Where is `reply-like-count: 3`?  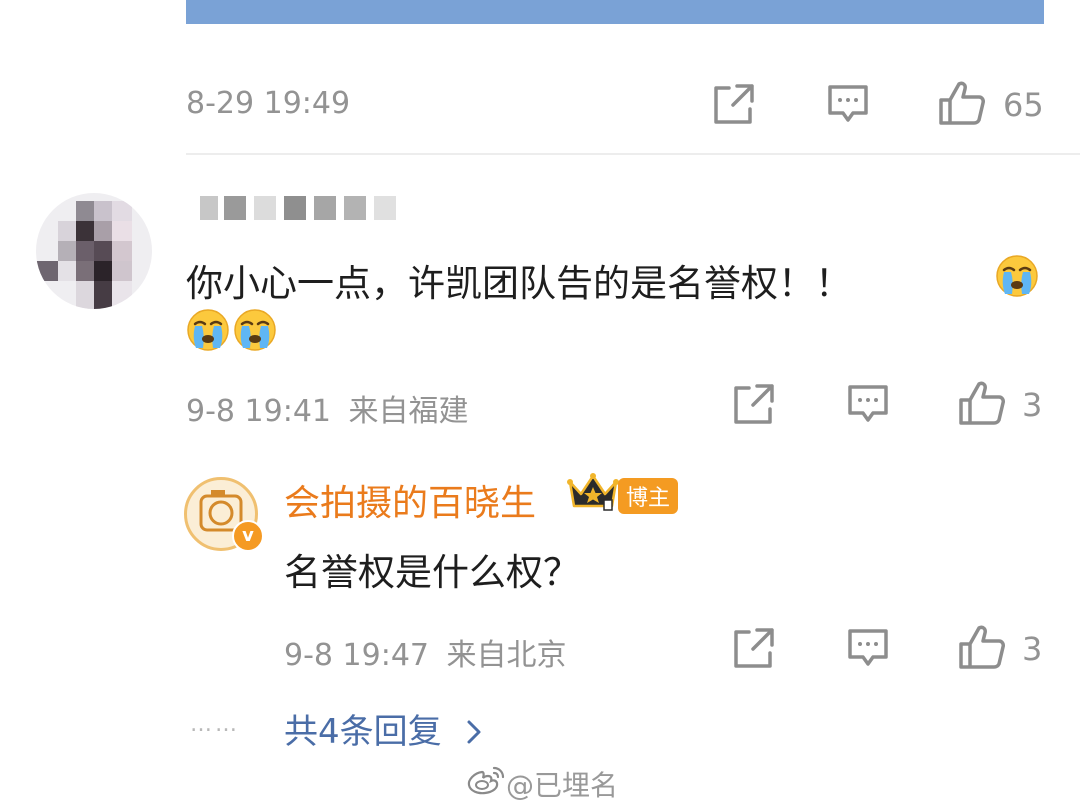
reply-like-count: 3 is located at coordinates (1032, 649).